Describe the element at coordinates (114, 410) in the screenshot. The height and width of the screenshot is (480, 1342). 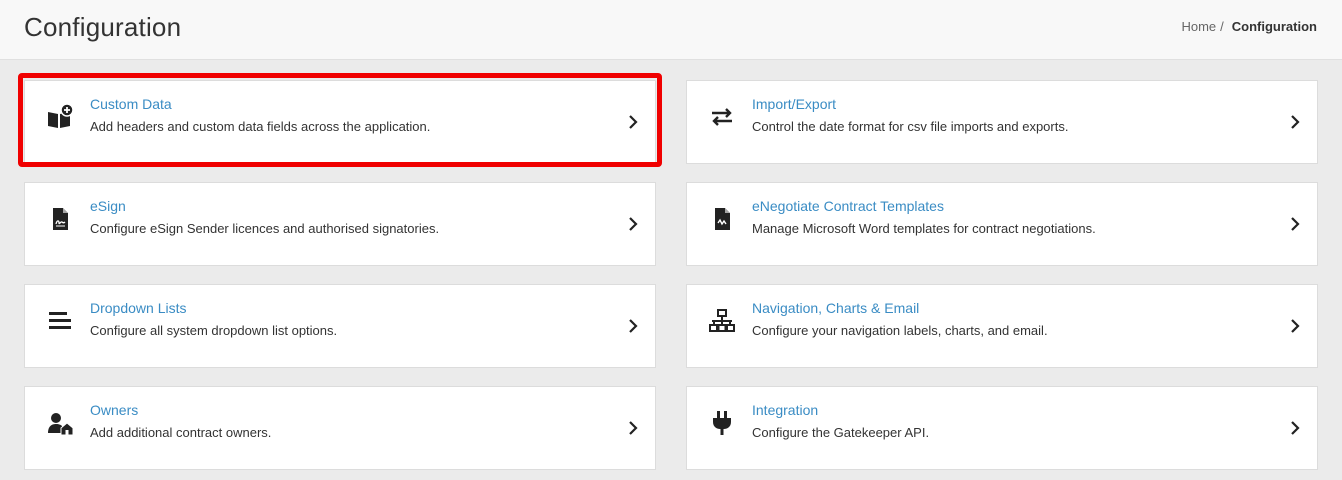
I see `card-title: Owners` at that location.